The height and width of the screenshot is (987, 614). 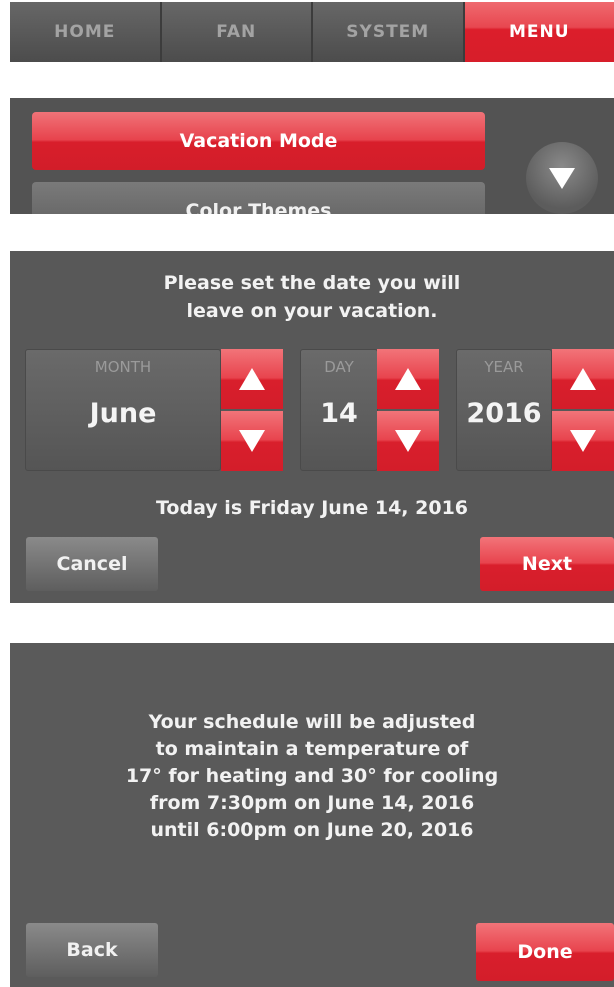 What do you see at coordinates (92, 950) in the screenshot?
I see `back-button: Back` at bounding box center [92, 950].